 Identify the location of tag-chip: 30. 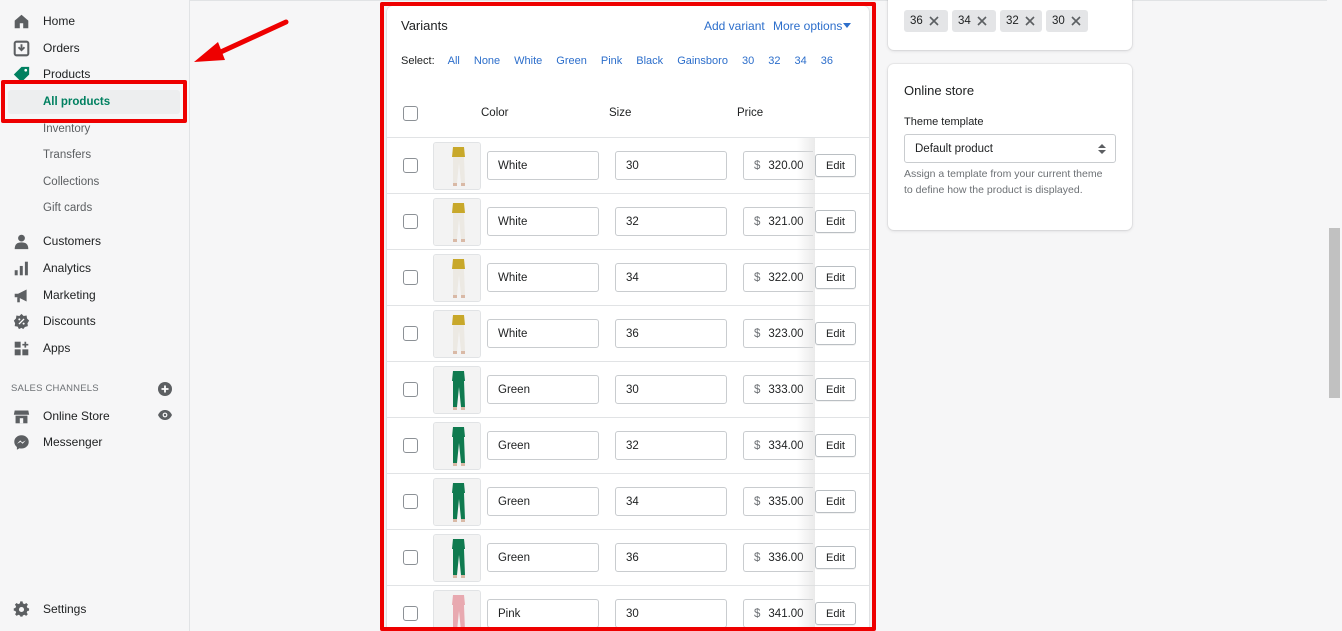
(1067, 21).